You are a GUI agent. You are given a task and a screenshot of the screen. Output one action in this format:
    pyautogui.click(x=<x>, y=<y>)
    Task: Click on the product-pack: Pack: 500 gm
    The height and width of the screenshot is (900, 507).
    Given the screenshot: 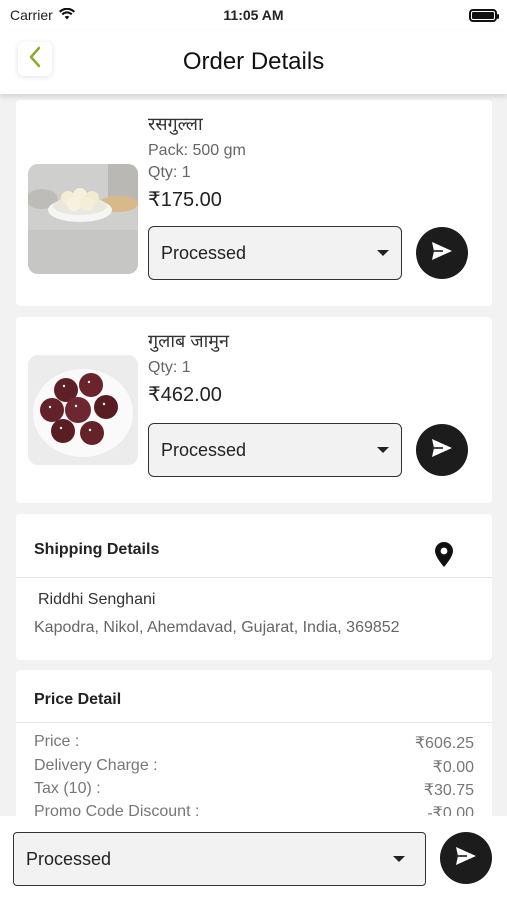 What is the action you would take?
    pyautogui.click(x=197, y=151)
    